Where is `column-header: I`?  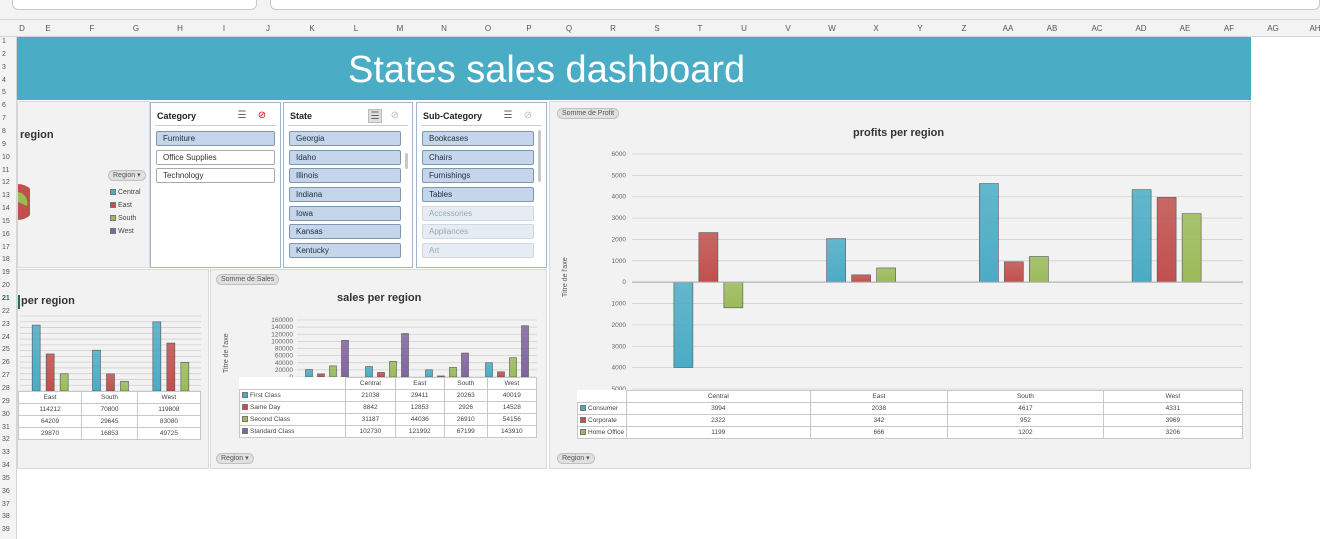
column-header: I is located at coordinates (224, 28).